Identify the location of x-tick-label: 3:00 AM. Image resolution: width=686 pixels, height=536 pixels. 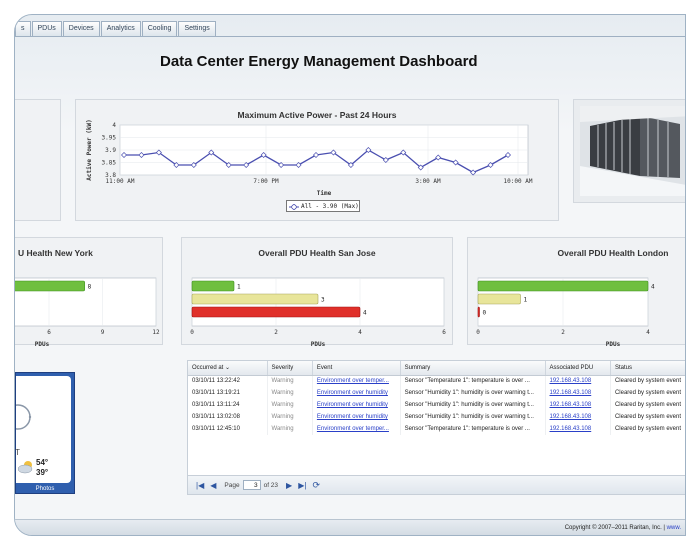
(428, 181).